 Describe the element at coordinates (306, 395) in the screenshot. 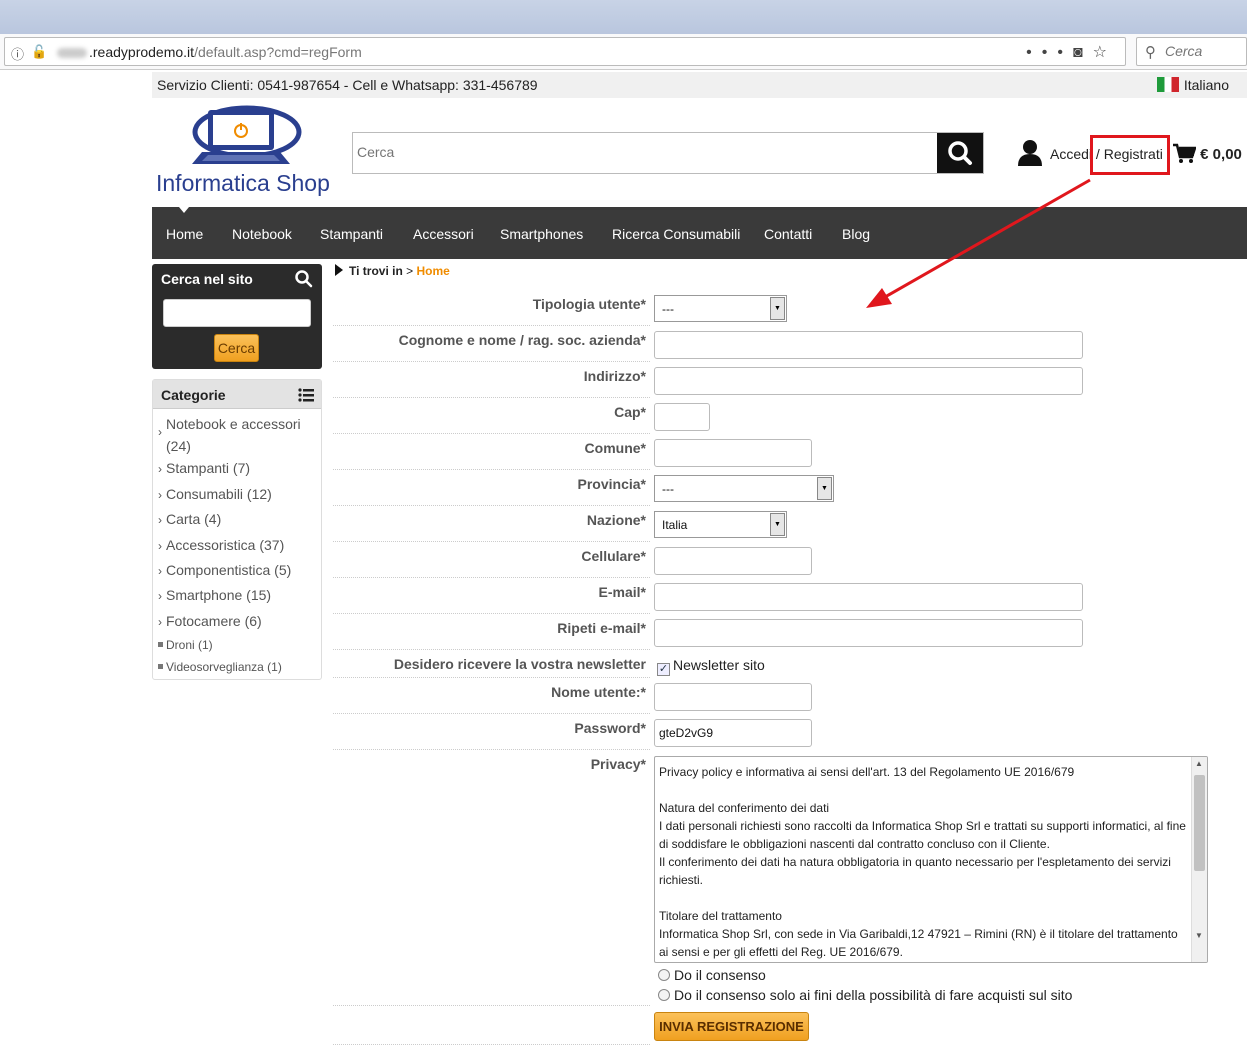

I see `list-icon` at that location.